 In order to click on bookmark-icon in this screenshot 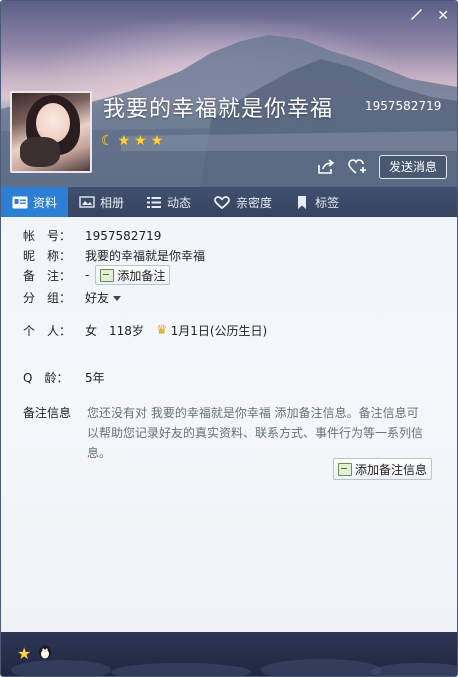, I will do `click(302, 202)`.